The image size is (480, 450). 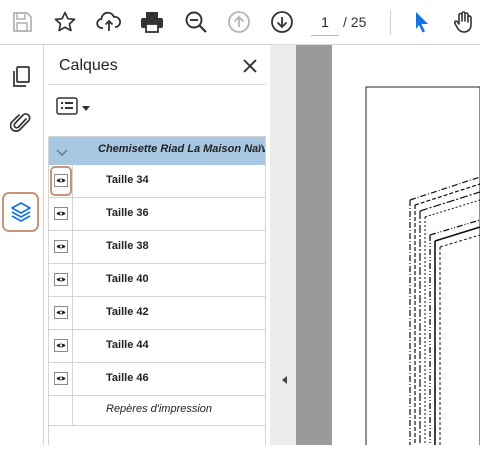 What do you see at coordinates (284, 380) in the screenshot?
I see `collapse-panel-icon` at bounding box center [284, 380].